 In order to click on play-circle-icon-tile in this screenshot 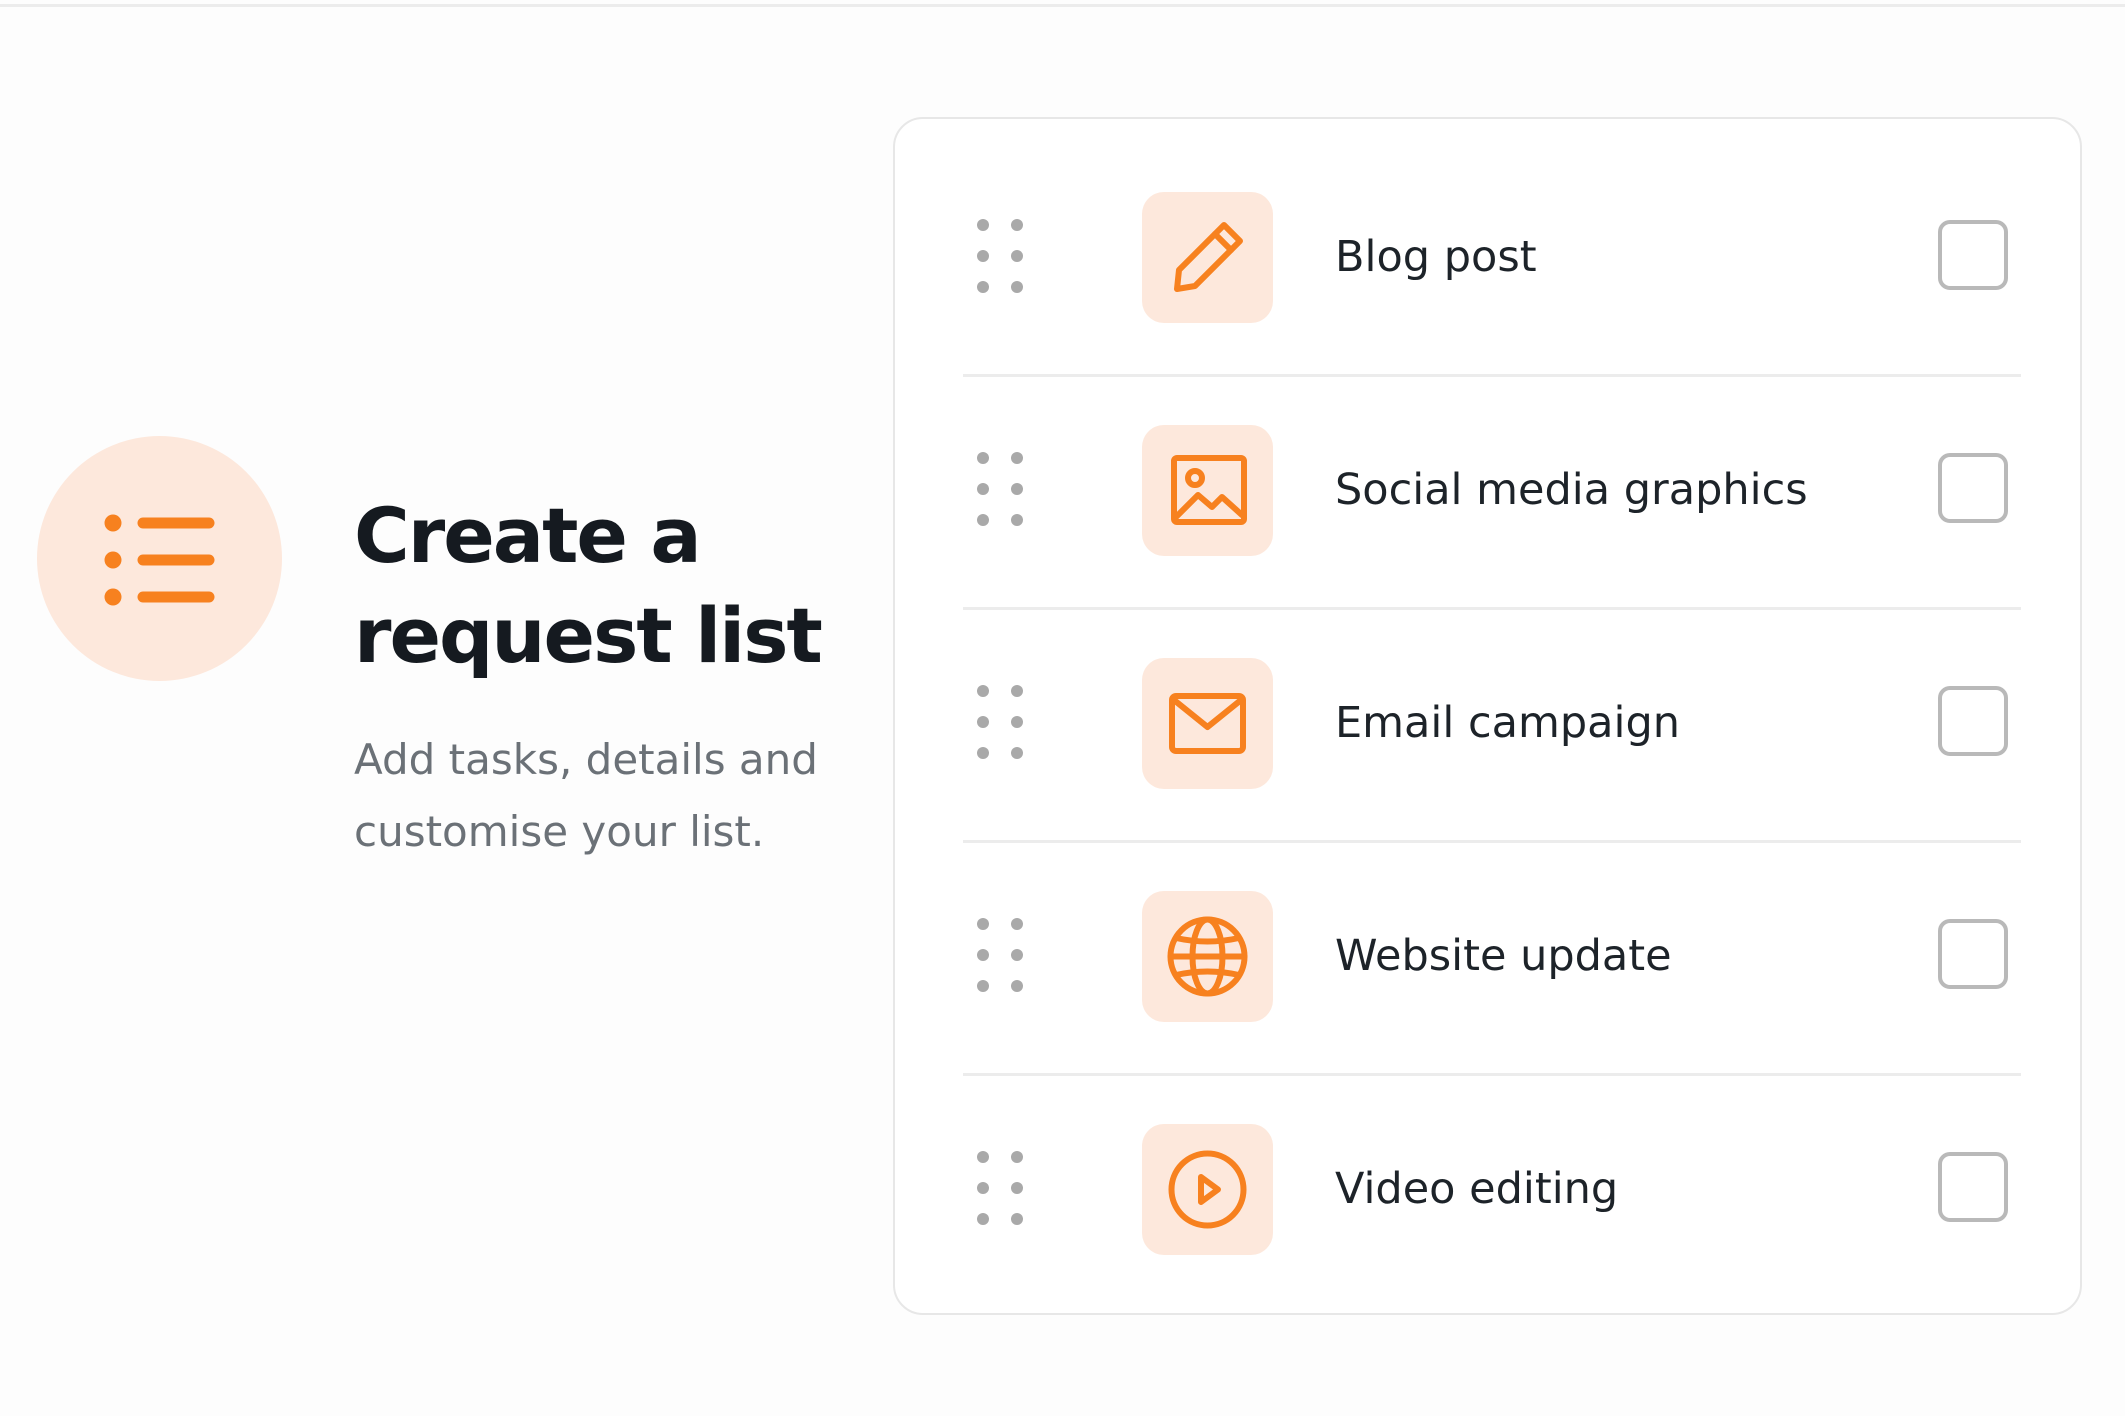, I will do `click(1207, 1189)`.